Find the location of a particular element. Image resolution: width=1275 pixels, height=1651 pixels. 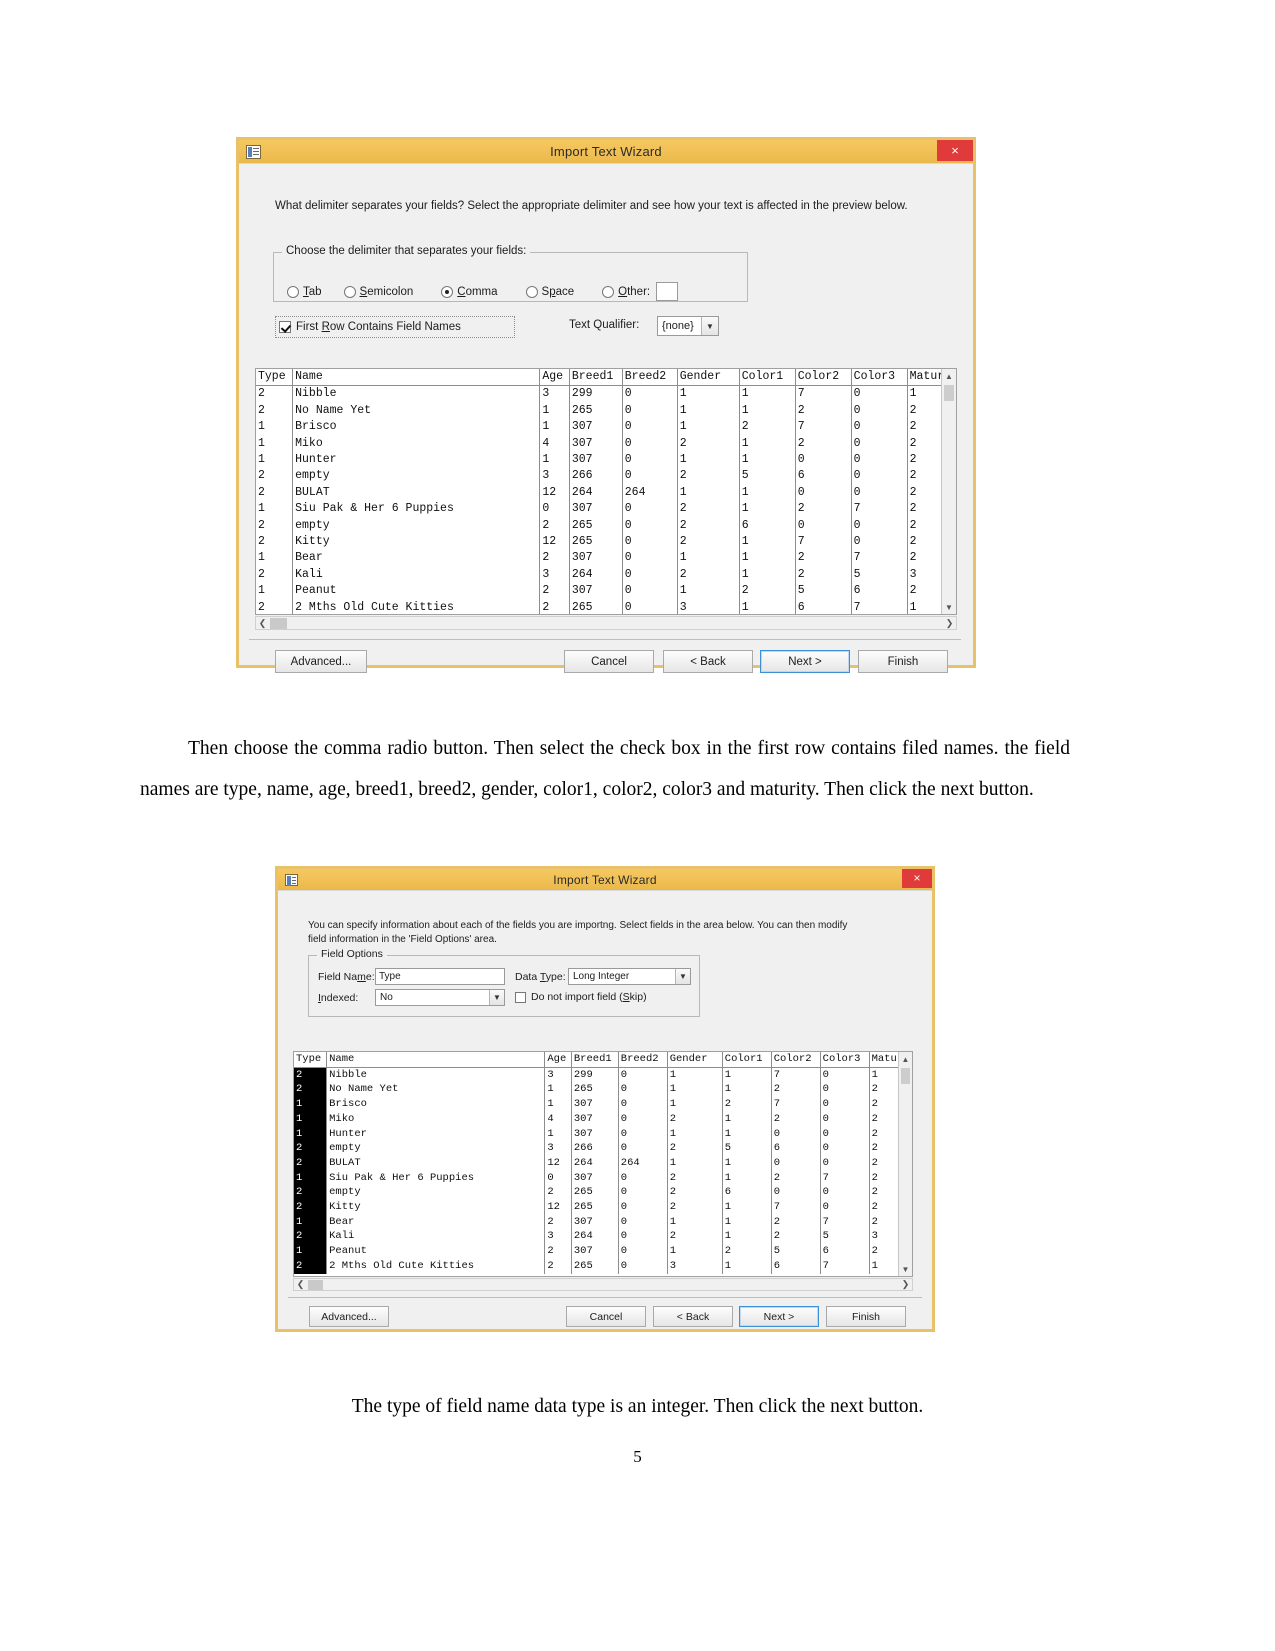

text-qualifier-combo: {none} ▼ is located at coordinates (688, 326).